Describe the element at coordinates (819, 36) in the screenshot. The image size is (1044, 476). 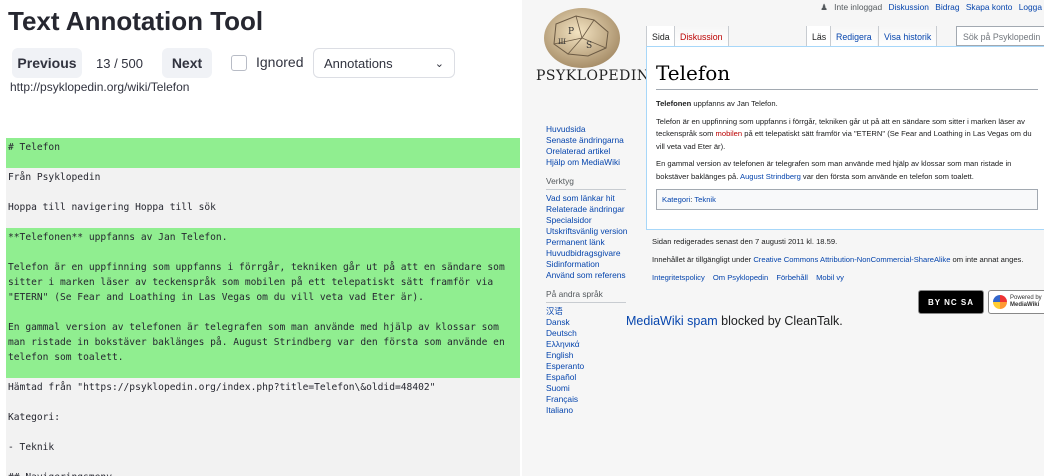
I see `tab-read: Läs` at that location.